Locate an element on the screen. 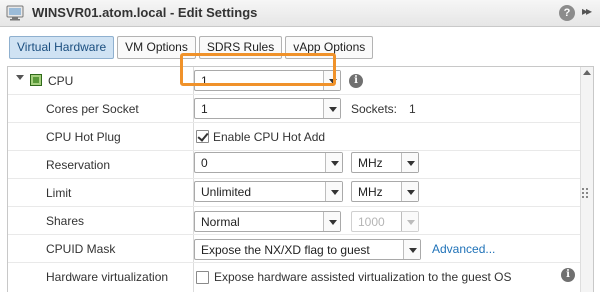  enable-cpu-hot-add-label: Enable CPU Hot Add is located at coordinates (269, 137).